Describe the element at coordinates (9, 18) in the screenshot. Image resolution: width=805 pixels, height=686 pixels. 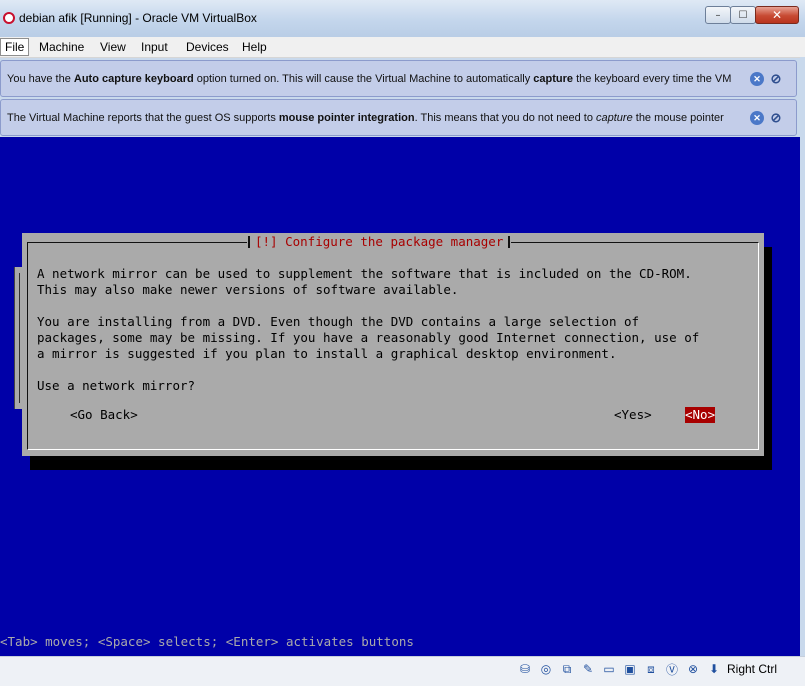
I see `virtualbox-app-icon` at that location.